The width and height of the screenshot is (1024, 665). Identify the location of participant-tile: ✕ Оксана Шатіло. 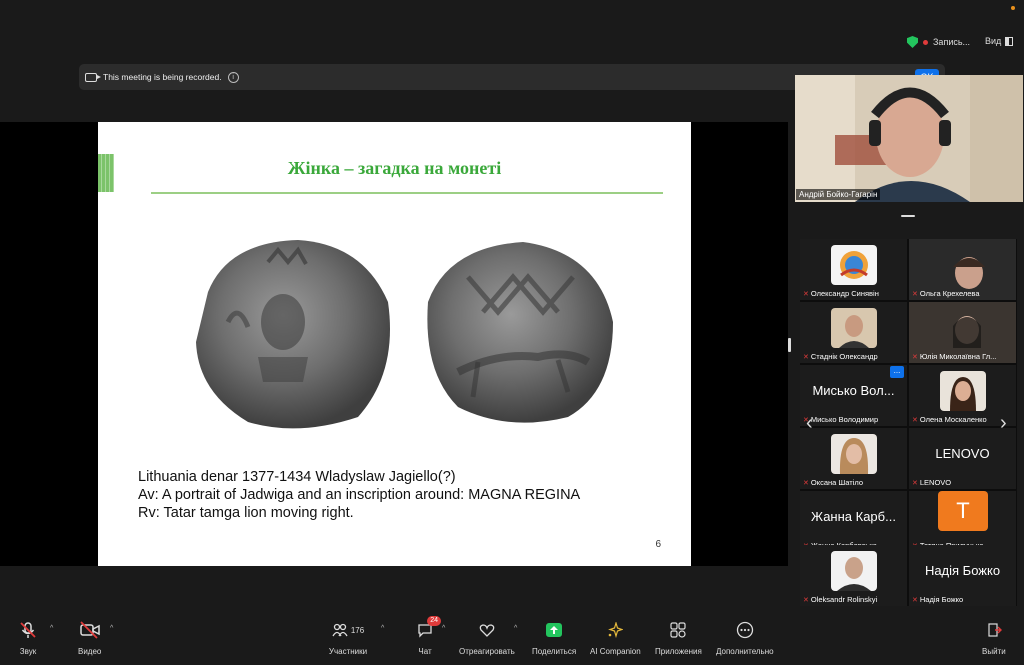
(853, 458).